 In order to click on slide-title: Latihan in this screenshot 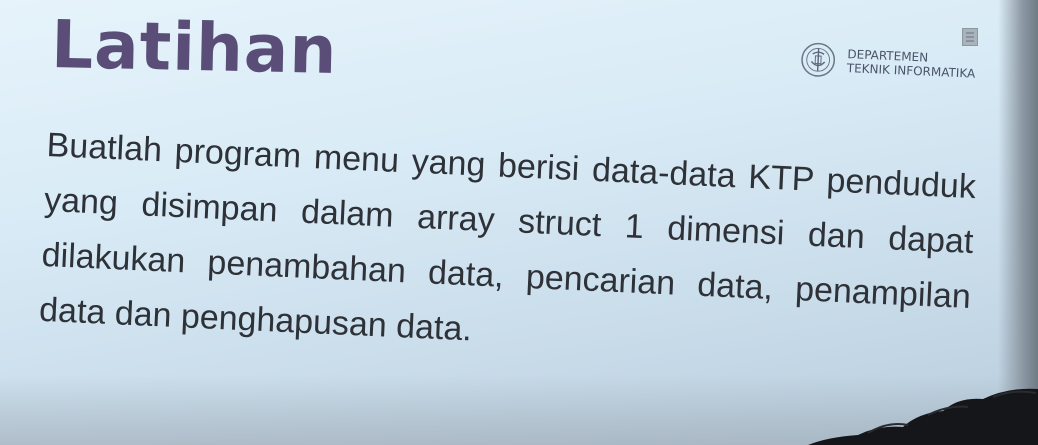, I will do `click(194, 47)`.